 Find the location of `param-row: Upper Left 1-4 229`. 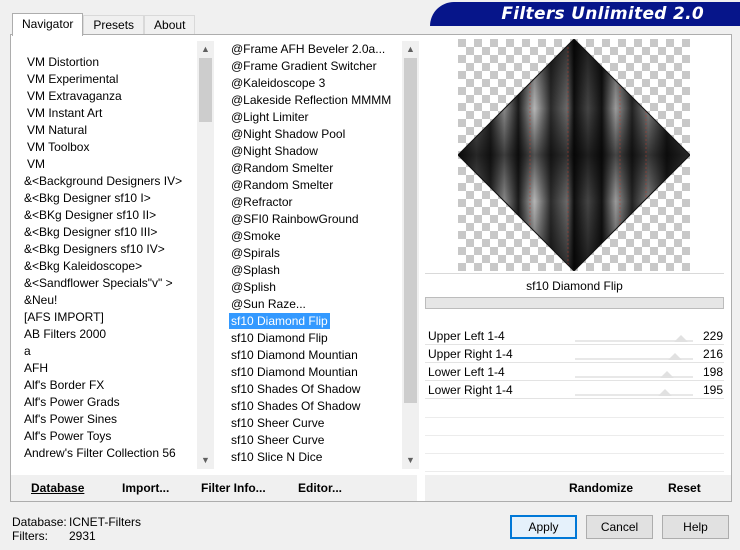

param-row: Upper Left 1-4 229 is located at coordinates (574, 336).